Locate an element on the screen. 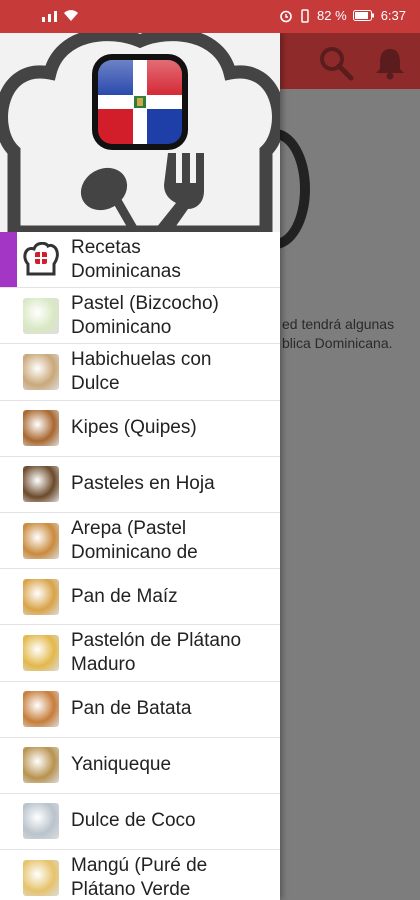  vibrate-icon is located at coordinates (305, 15).